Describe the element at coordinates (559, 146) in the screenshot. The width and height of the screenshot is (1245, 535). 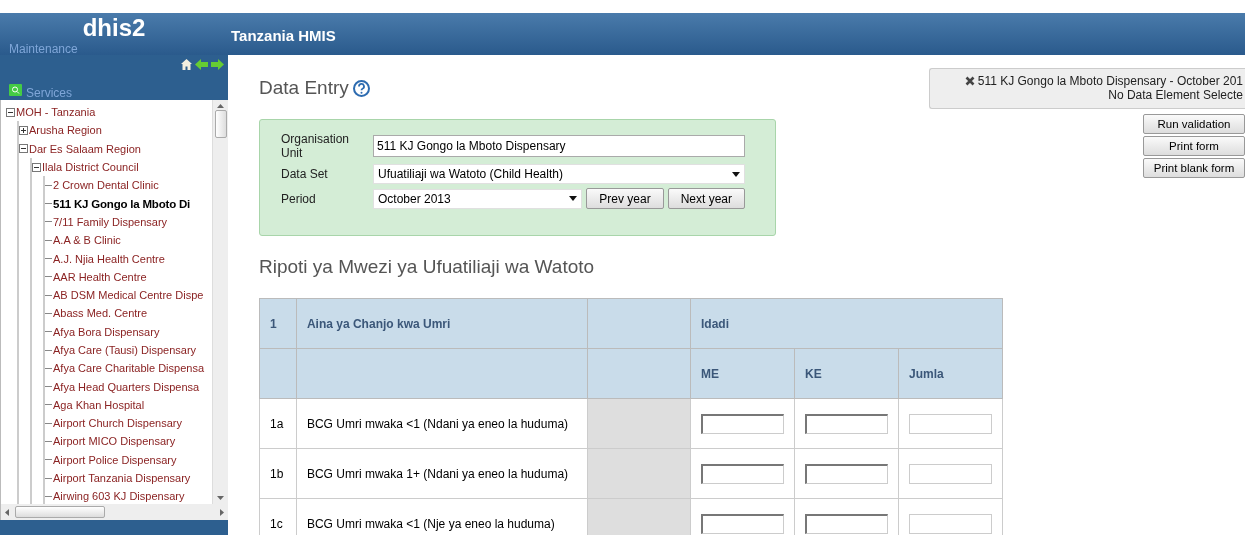
I see `input-field: 511 KJ Gongo la Mboto Dispensary` at that location.